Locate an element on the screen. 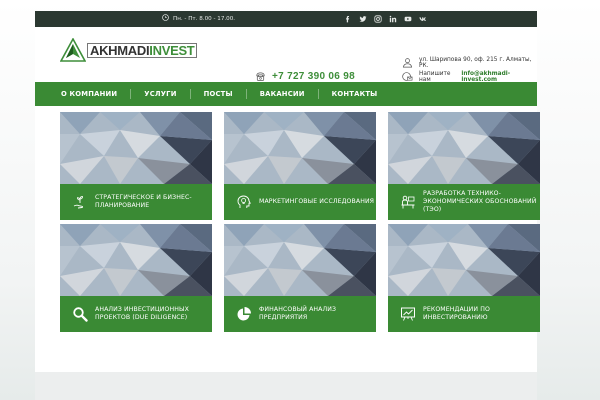 This screenshot has height=400, width=600. nav-item-about: О компании is located at coordinates (95, 94).